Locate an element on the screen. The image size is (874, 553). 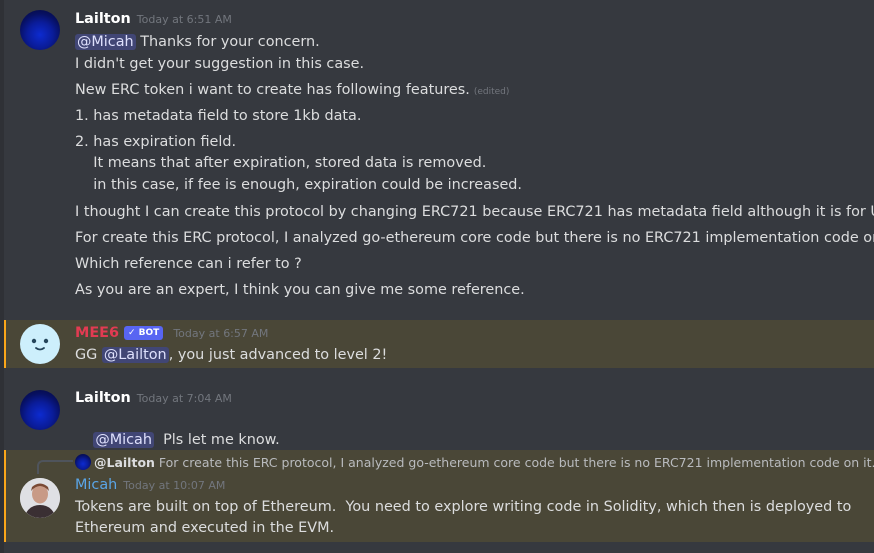
micah-photo-icon is located at coordinates (40, 498).